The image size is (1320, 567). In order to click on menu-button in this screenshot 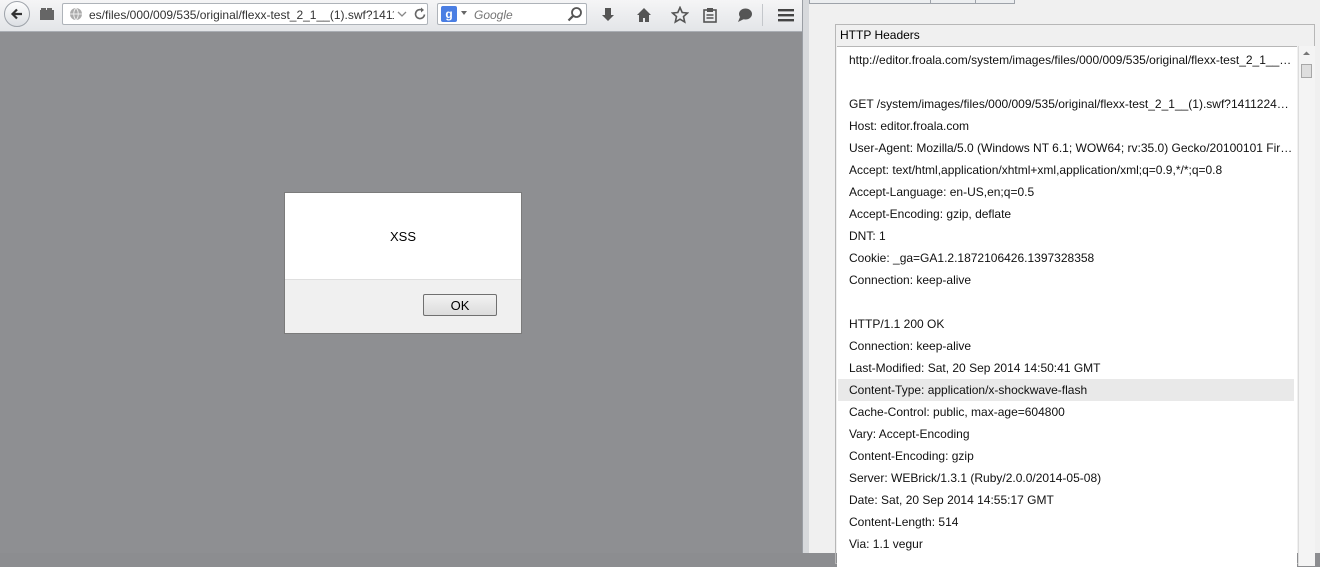, I will do `click(786, 15)`.